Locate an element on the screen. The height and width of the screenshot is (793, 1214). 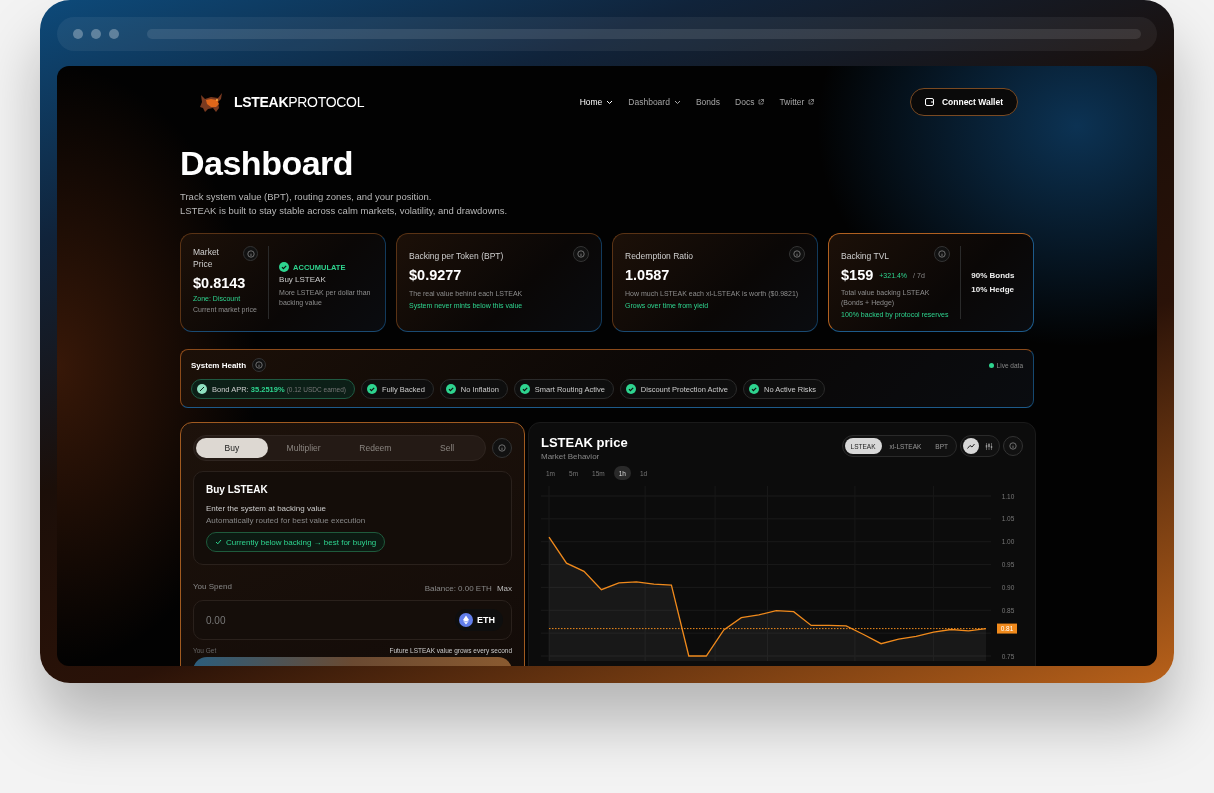
nav-link: Bonds is located at coordinates (707, 102).